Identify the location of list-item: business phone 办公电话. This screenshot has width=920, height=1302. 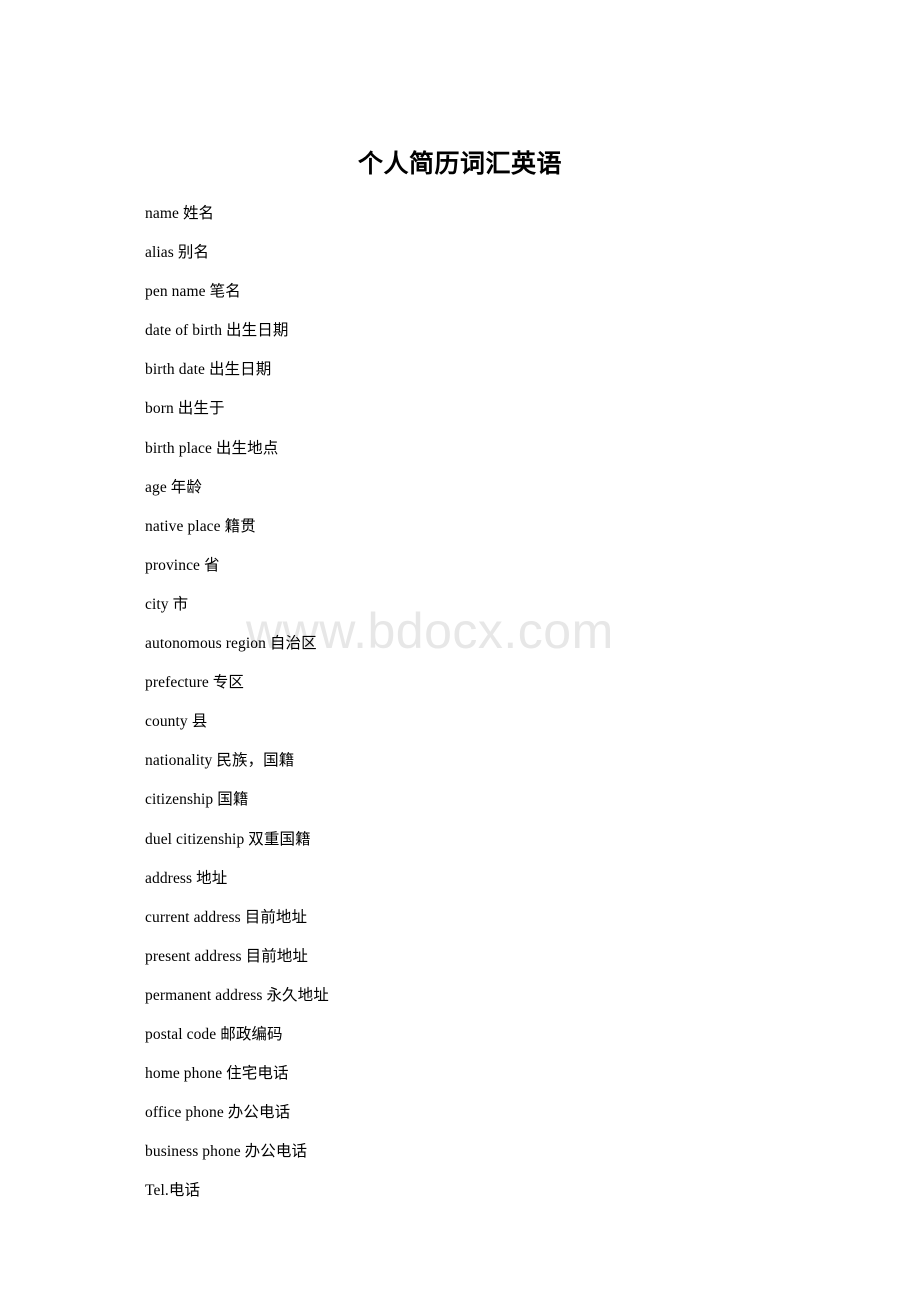
(226, 1152).